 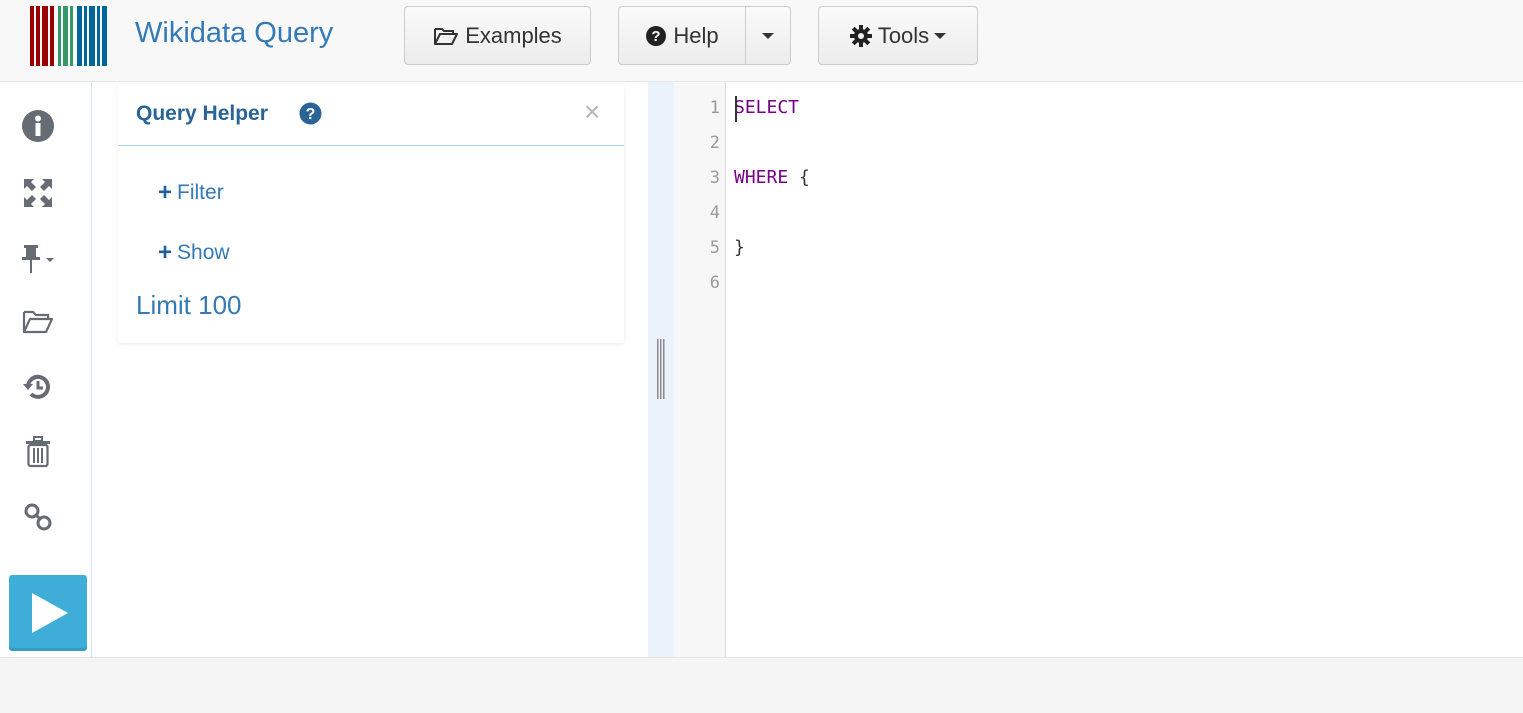 What do you see at coordinates (696, 35) in the screenshot?
I see `help-label: Help` at bounding box center [696, 35].